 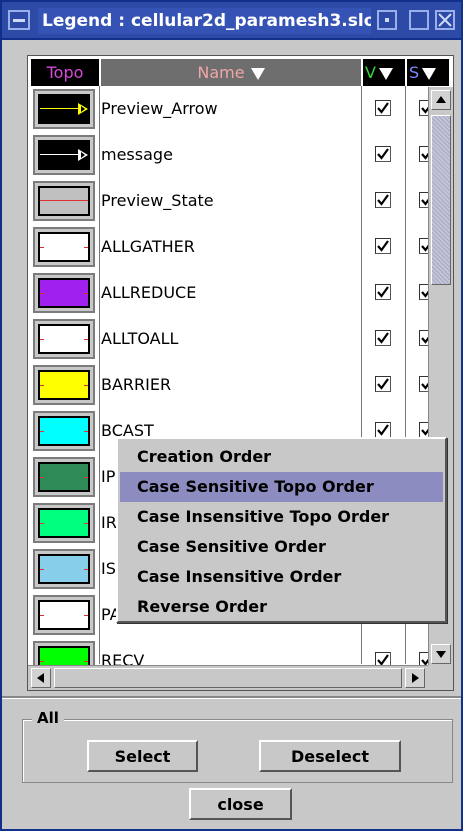 What do you see at coordinates (159, 109) in the screenshot?
I see `row-name: Preview_Arrow` at bounding box center [159, 109].